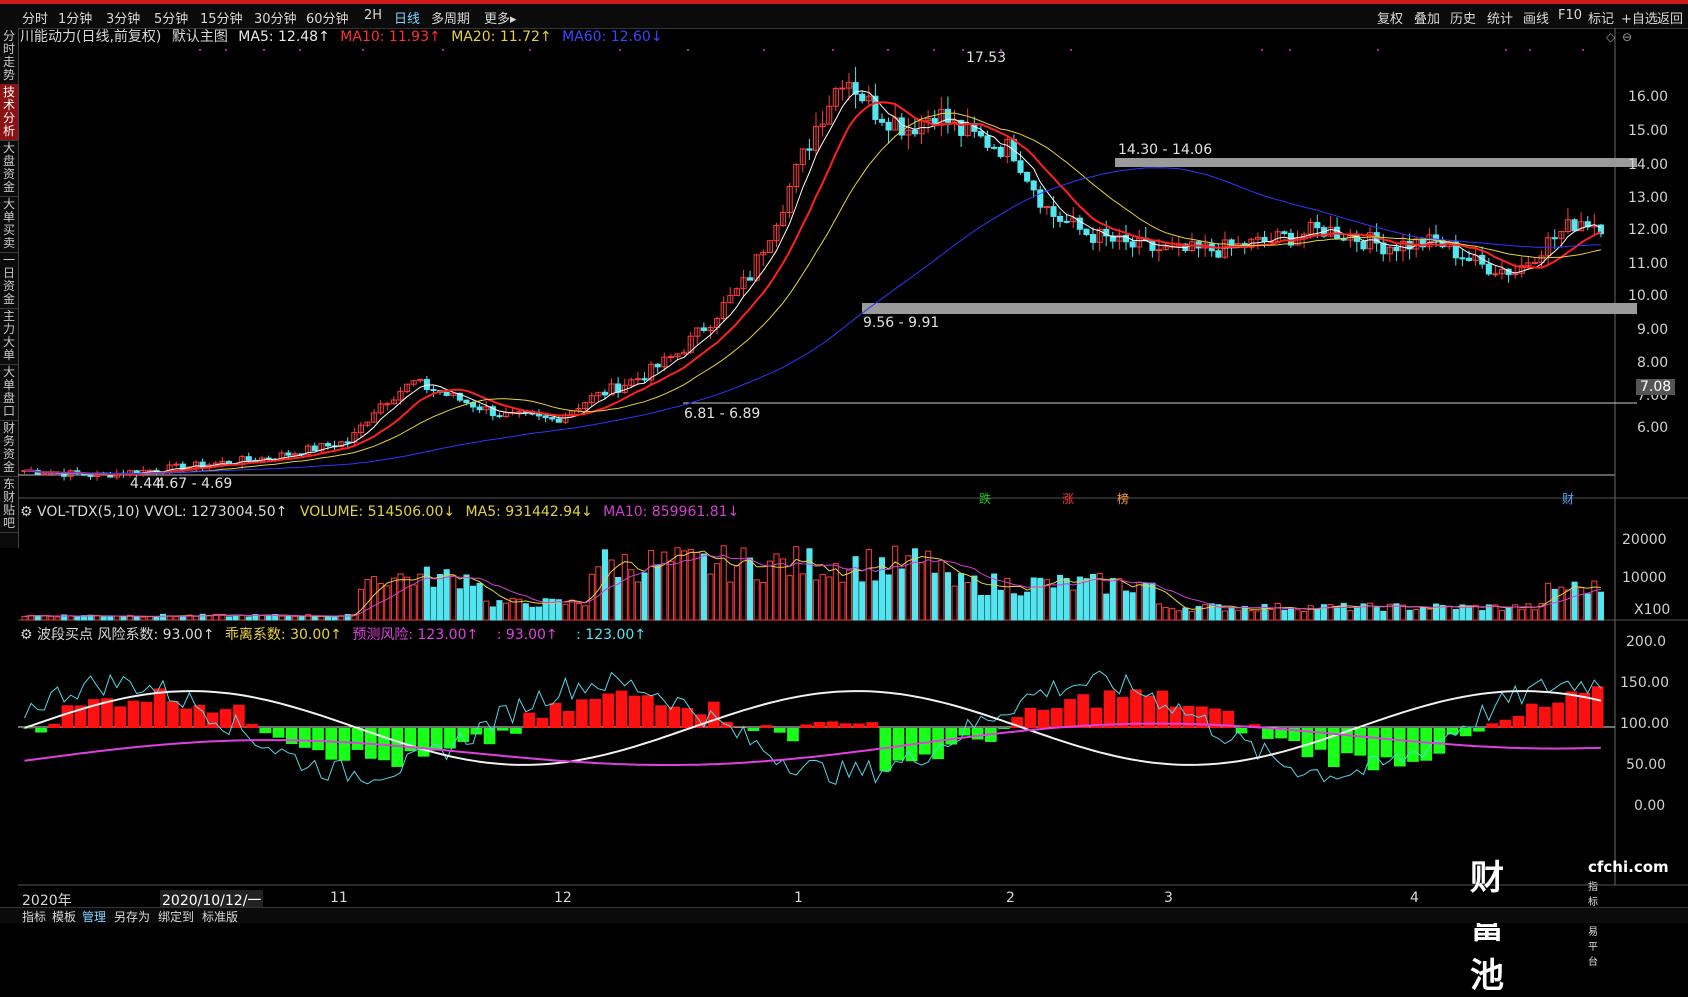 This screenshot has width=1688, height=997. Describe the element at coordinates (529, 512) in the screenshot. I see `vol-ma5: MA5: 931442.94↓` at that location.